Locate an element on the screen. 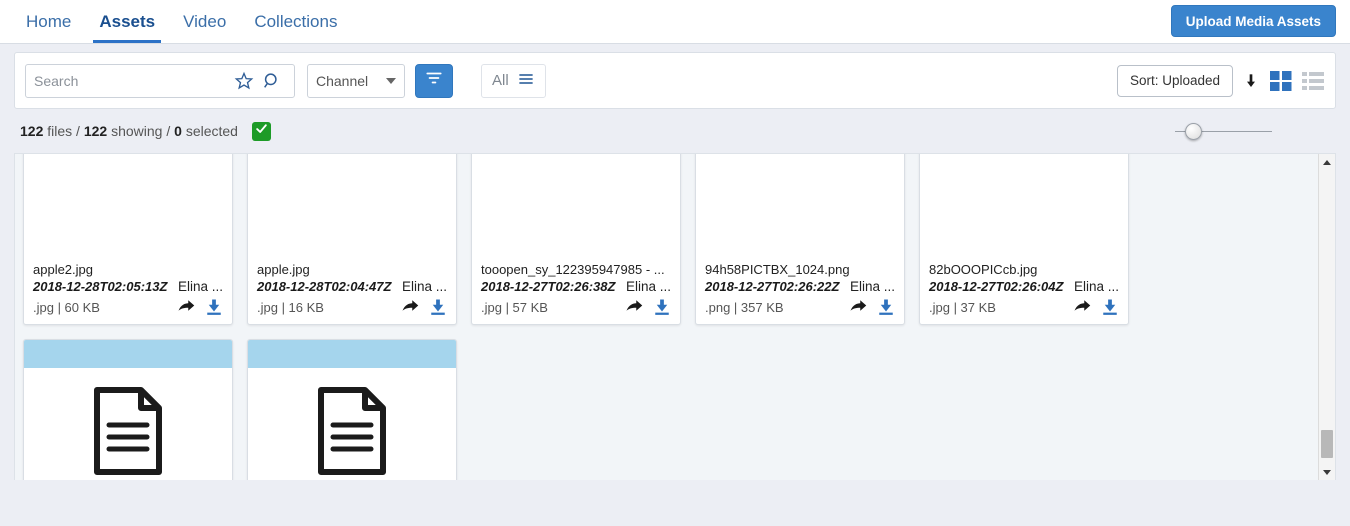 This screenshot has height=526, width=1350. selected-count: 0 is located at coordinates (178, 131).